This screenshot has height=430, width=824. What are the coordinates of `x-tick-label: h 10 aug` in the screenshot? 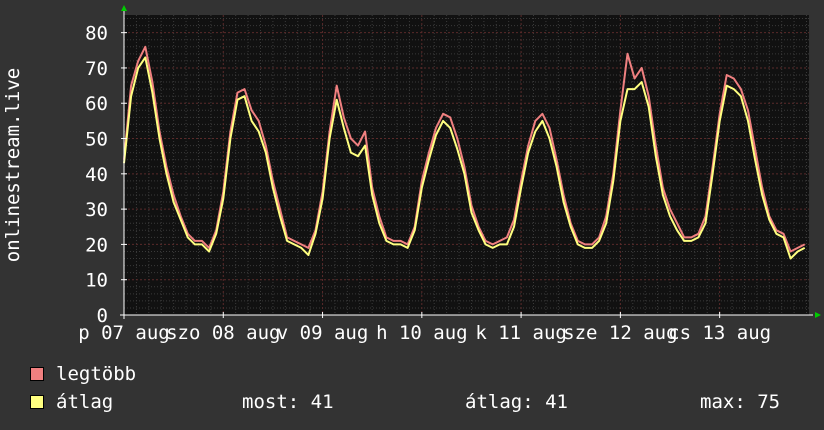 It's located at (422, 333).